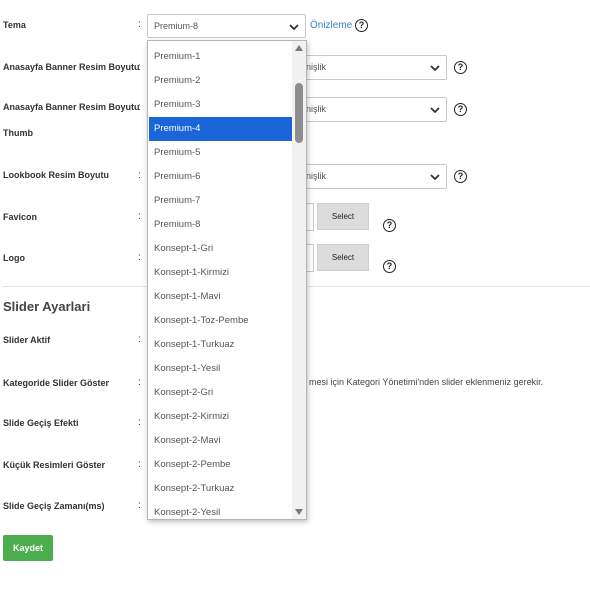 The height and width of the screenshot is (590, 590). Describe the element at coordinates (220, 201) in the screenshot. I see `dropdown-option: Premium-7` at that location.